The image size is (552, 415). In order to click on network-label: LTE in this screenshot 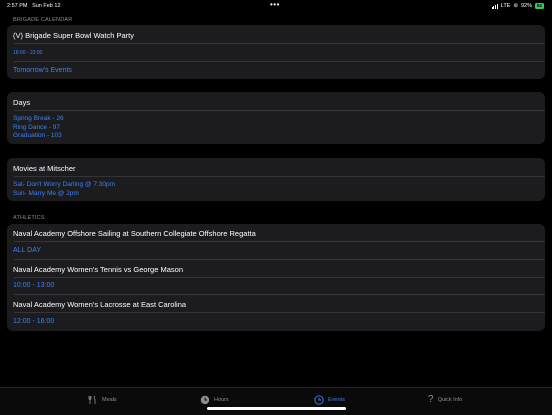, I will do `click(505, 6)`.